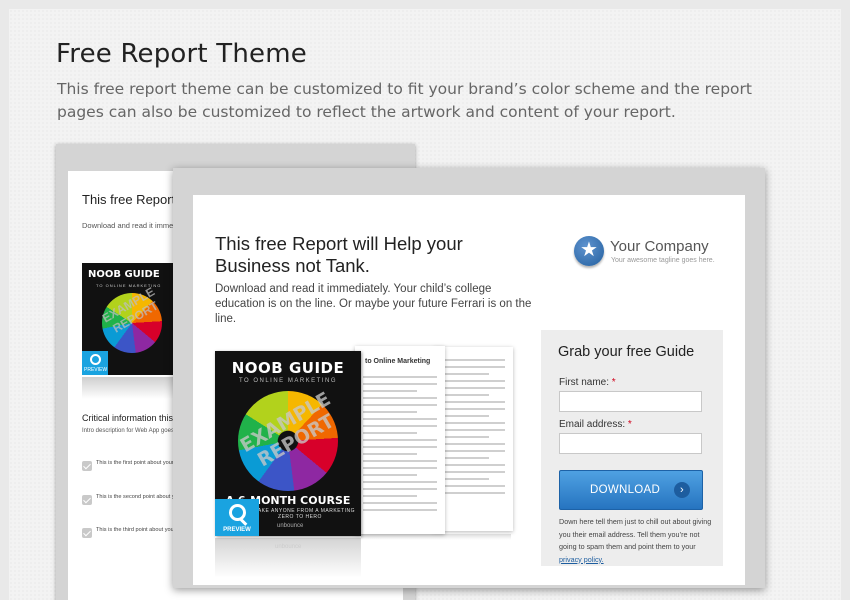 This screenshot has height=600, width=850. I want to click on back-book-title: NOOB GUIDE, so click(124, 274).